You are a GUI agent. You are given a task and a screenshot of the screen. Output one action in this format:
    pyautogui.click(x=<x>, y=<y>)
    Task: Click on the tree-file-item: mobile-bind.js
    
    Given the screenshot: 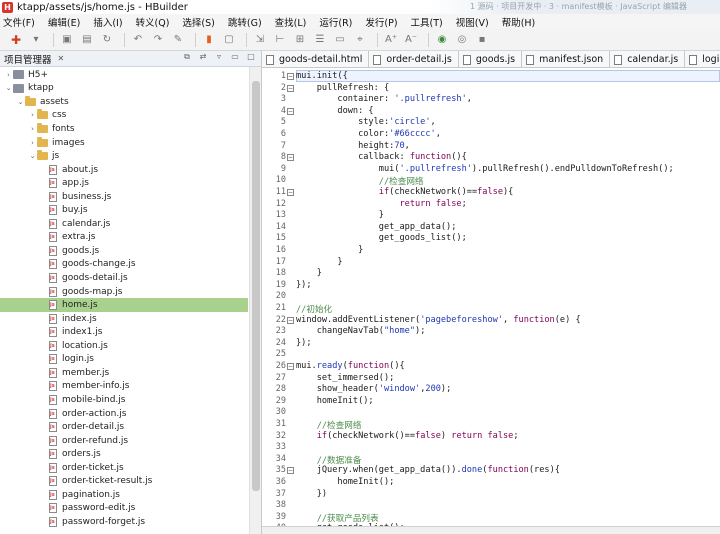 What is the action you would take?
    pyautogui.click(x=124, y=400)
    